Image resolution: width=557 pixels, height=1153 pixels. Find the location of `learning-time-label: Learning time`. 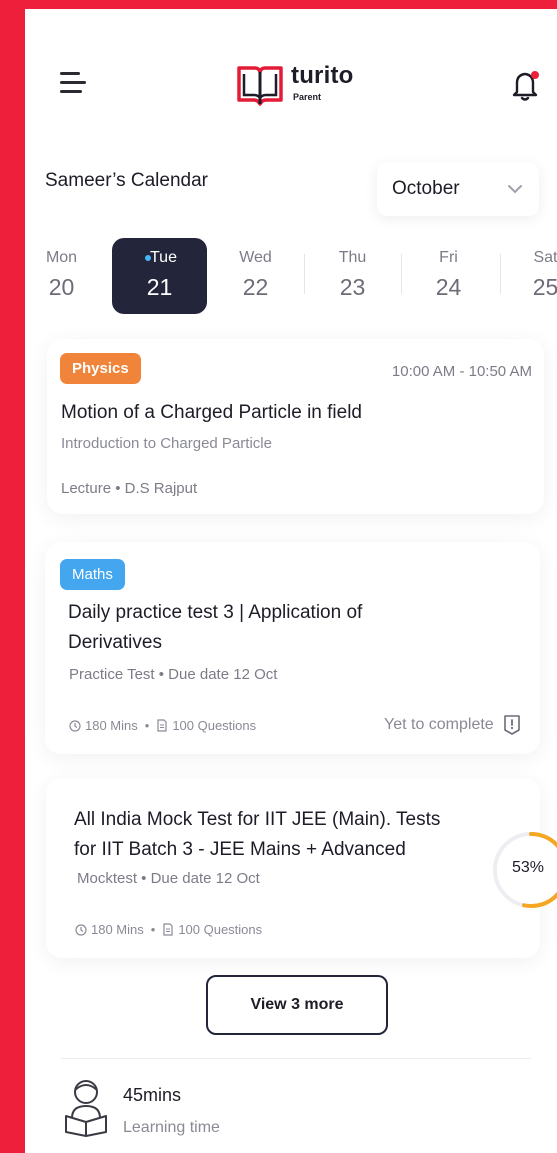

learning-time-label: Learning time is located at coordinates (171, 1127).